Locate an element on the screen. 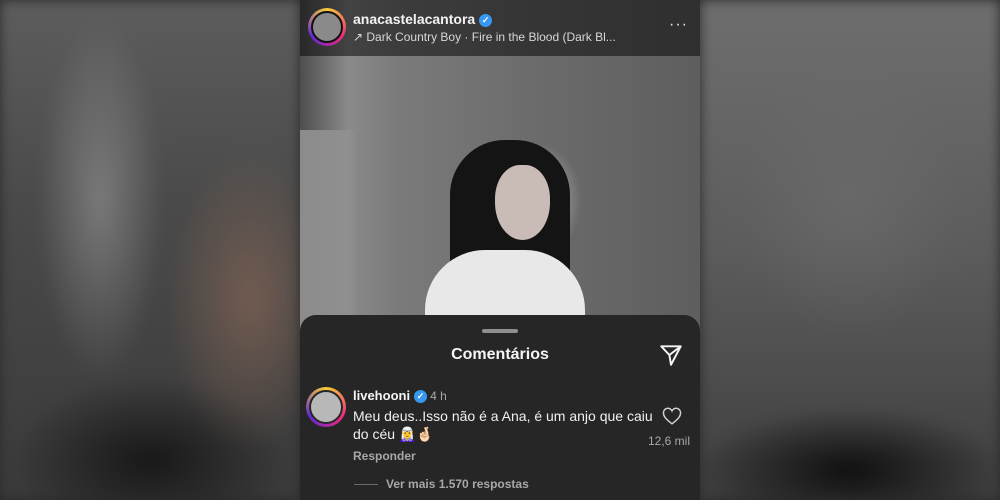  post-username-text: anacastelacantora is located at coordinates (414, 19).